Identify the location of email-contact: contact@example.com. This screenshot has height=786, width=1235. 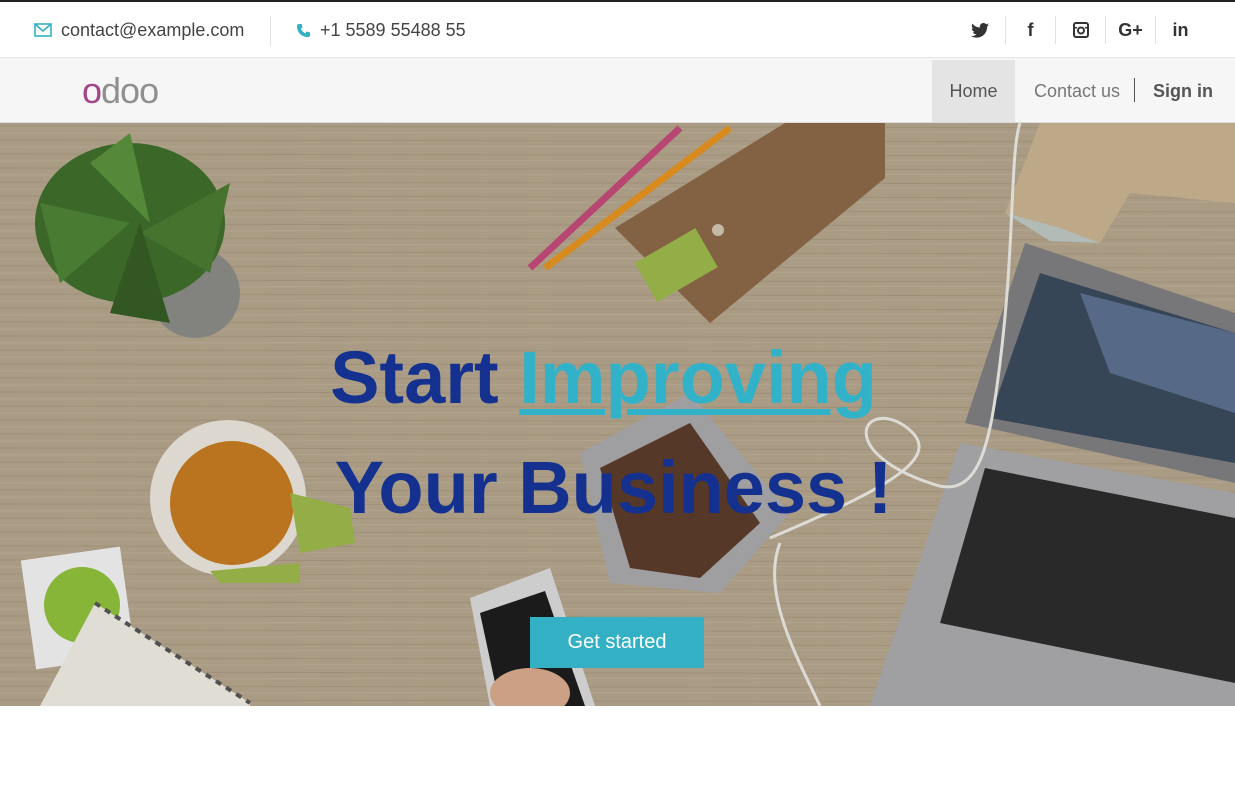
(139, 30).